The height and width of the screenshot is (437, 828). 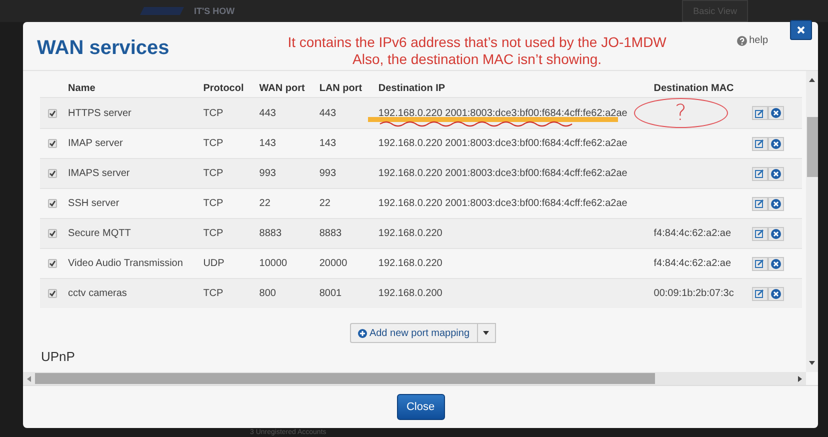 What do you see at coordinates (516, 88) in the screenshot?
I see `column-header: Destination IP` at bounding box center [516, 88].